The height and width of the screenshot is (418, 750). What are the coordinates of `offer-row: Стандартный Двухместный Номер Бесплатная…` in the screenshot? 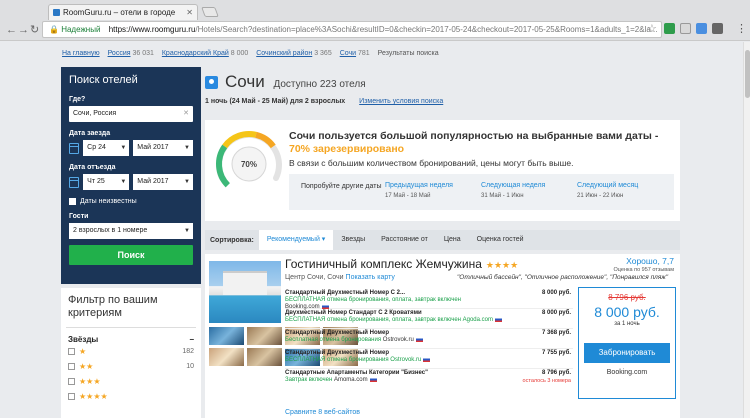 It's located at (429, 339).